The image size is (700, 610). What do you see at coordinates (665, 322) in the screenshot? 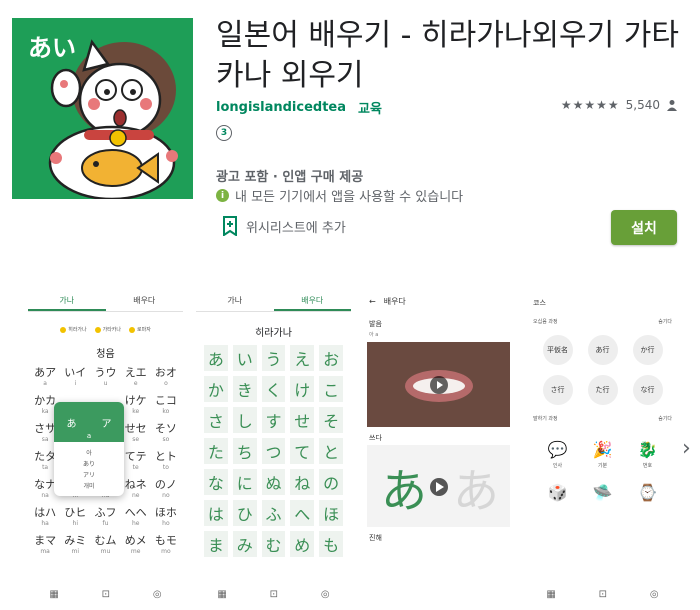
I see `course-row-action: 숨기다` at bounding box center [665, 322].